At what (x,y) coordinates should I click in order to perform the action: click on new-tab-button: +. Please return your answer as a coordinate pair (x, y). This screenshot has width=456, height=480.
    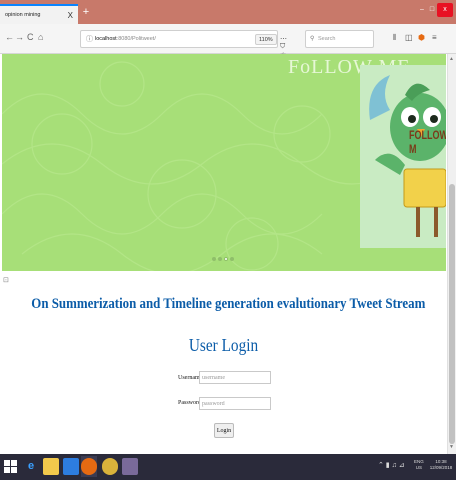
    Looking at the image, I should click on (86, 12).